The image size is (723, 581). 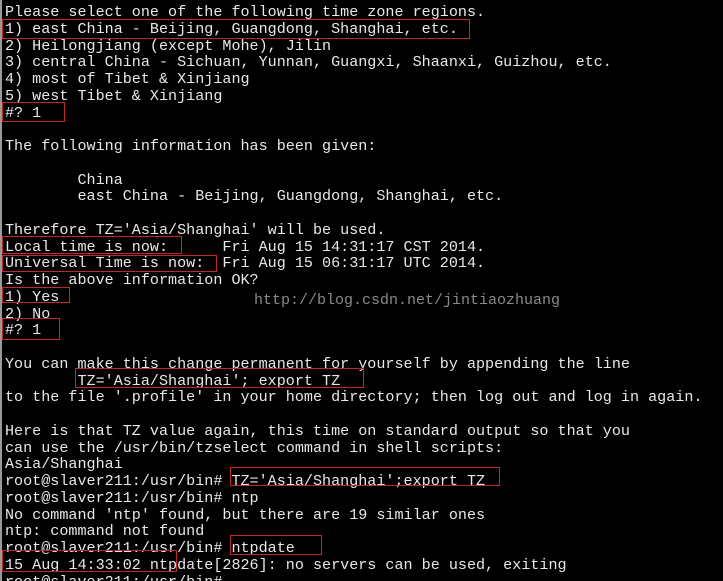 I want to click on highlight-box-tz-export, so click(x=219, y=378).